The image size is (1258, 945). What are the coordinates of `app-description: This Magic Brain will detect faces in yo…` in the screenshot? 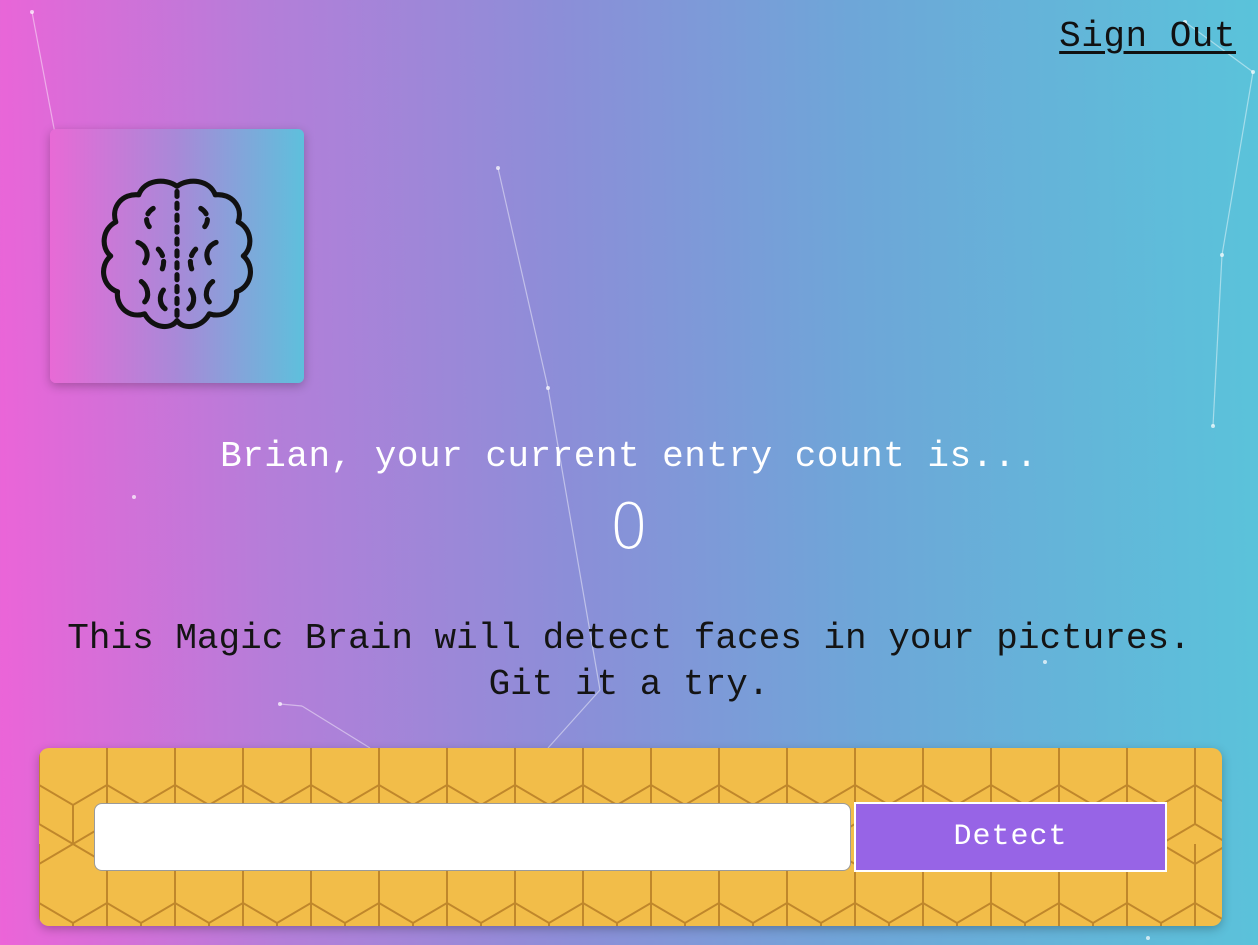 It's located at (629, 662).